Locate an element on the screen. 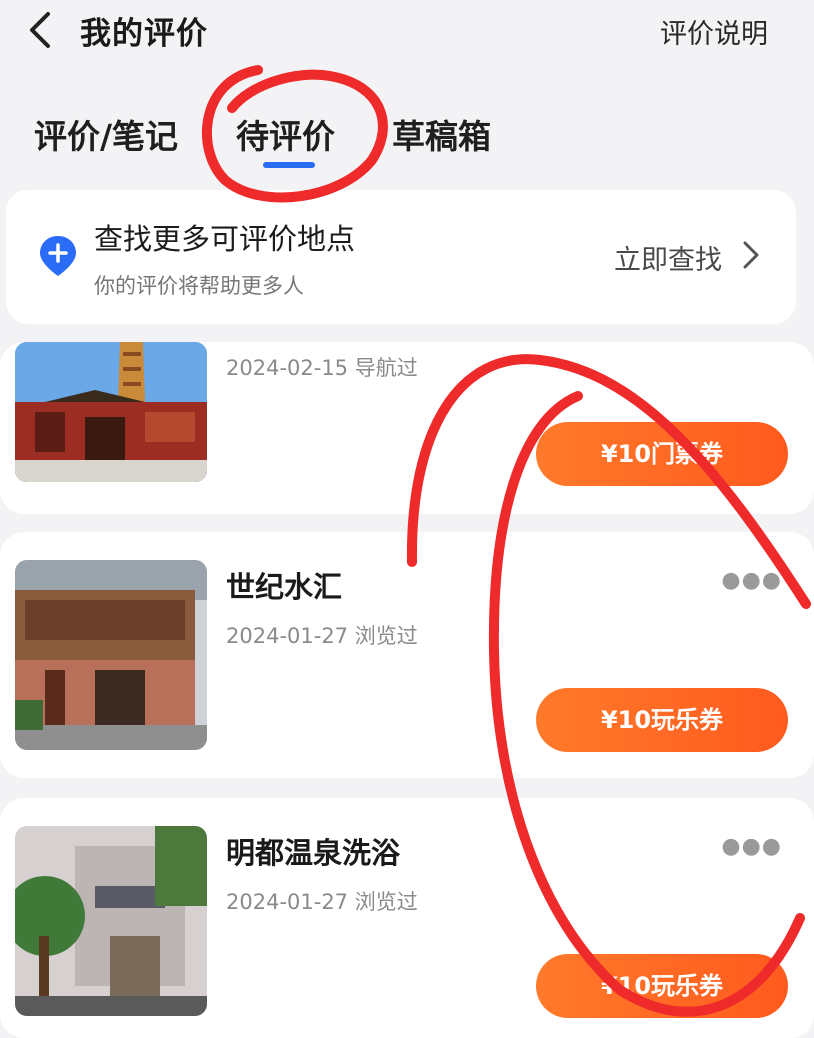 This screenshot has height=1038, width=814. banner-title: 查找更多可评价地点 is located at coordinates (225, 239).